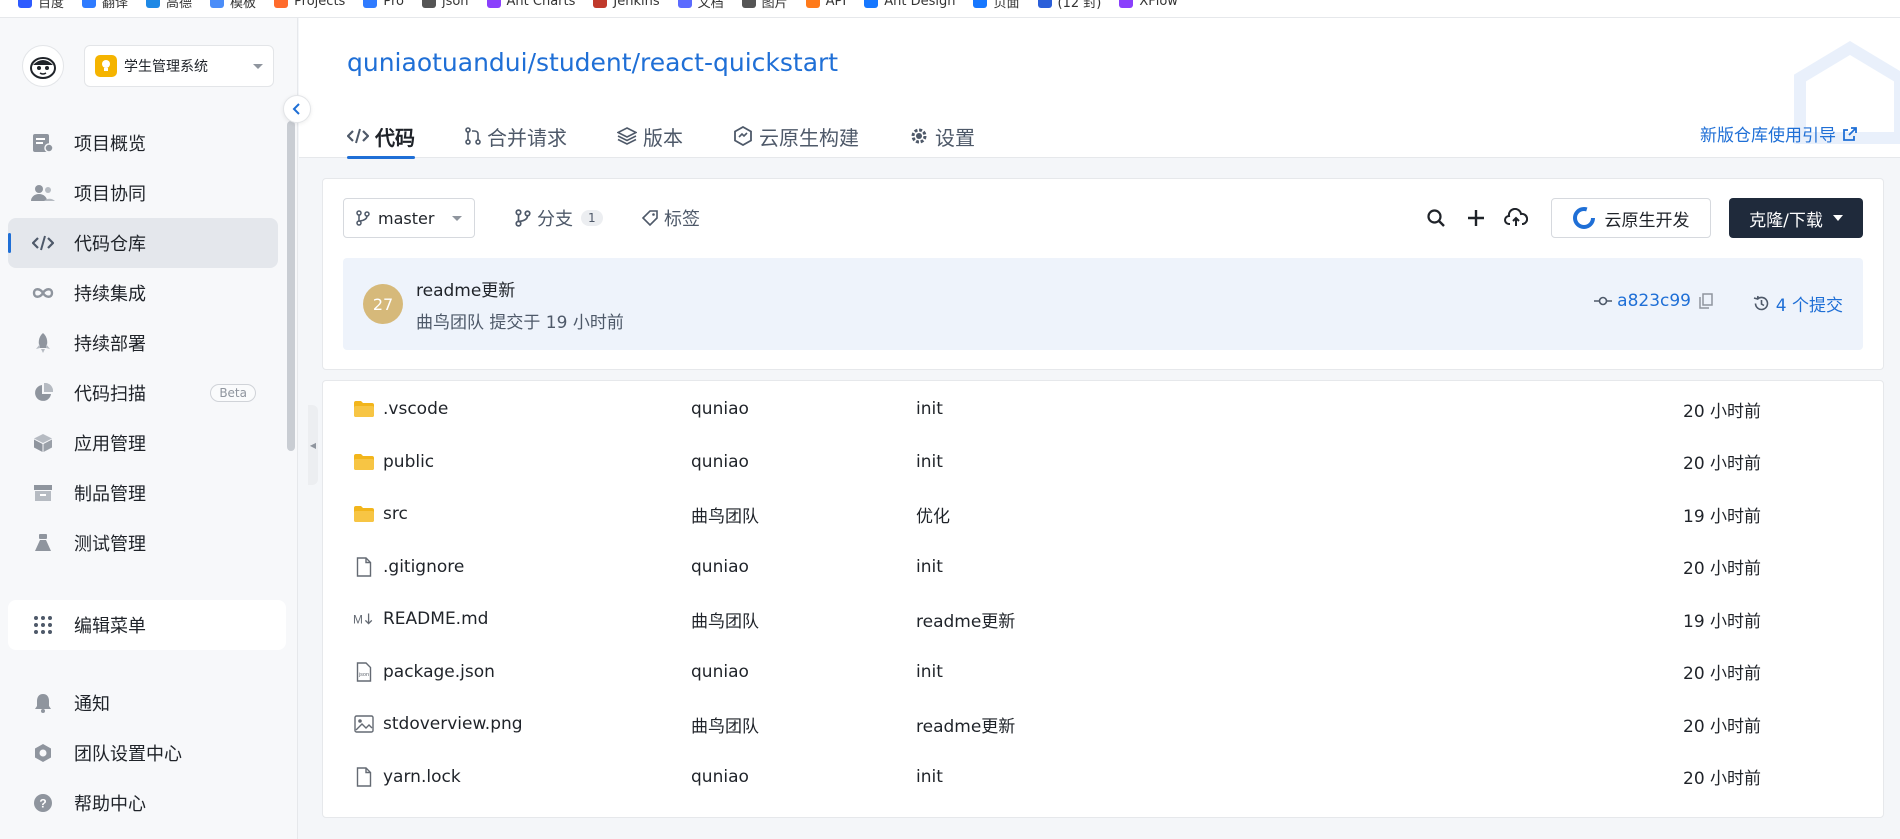  Describe the element at coordinates (143, 193) in the screenshot. I see `sidebar-item: 项目协同` at that location.